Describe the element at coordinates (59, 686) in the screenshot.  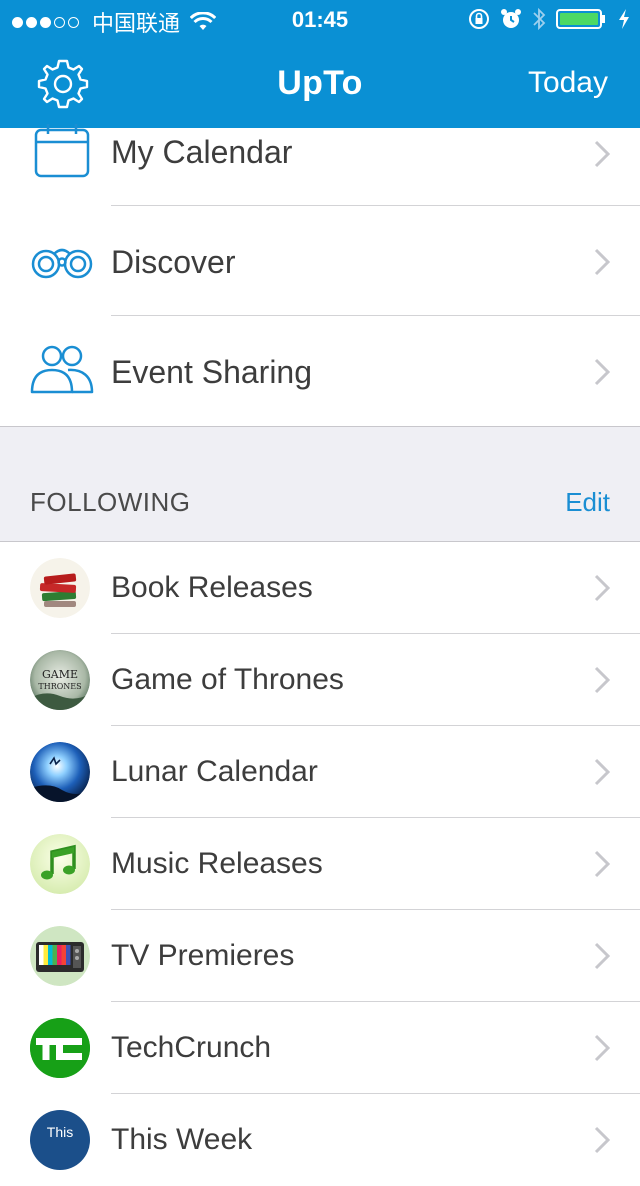
I see `svg-text: THRONES` at that location.